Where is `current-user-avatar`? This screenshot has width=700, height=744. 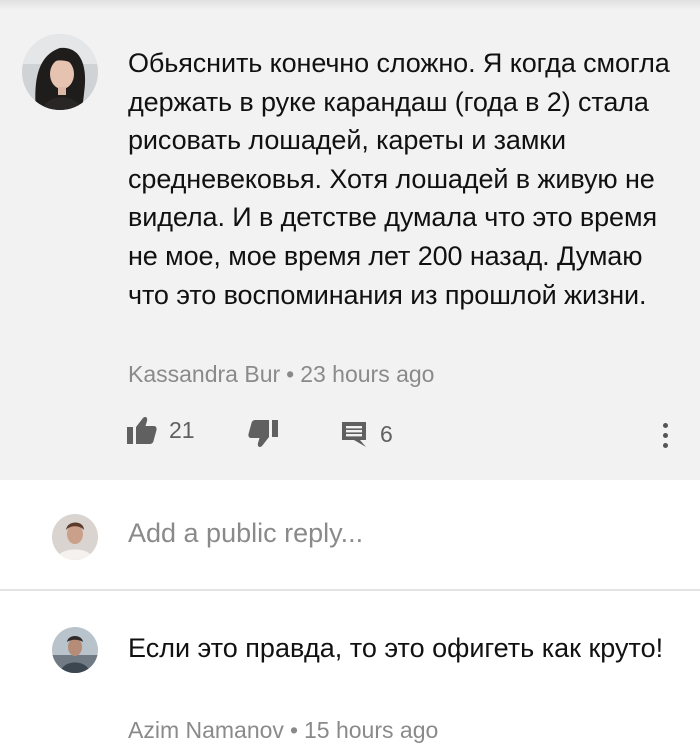 current-user-avatar is located at coordinates (75, 537).